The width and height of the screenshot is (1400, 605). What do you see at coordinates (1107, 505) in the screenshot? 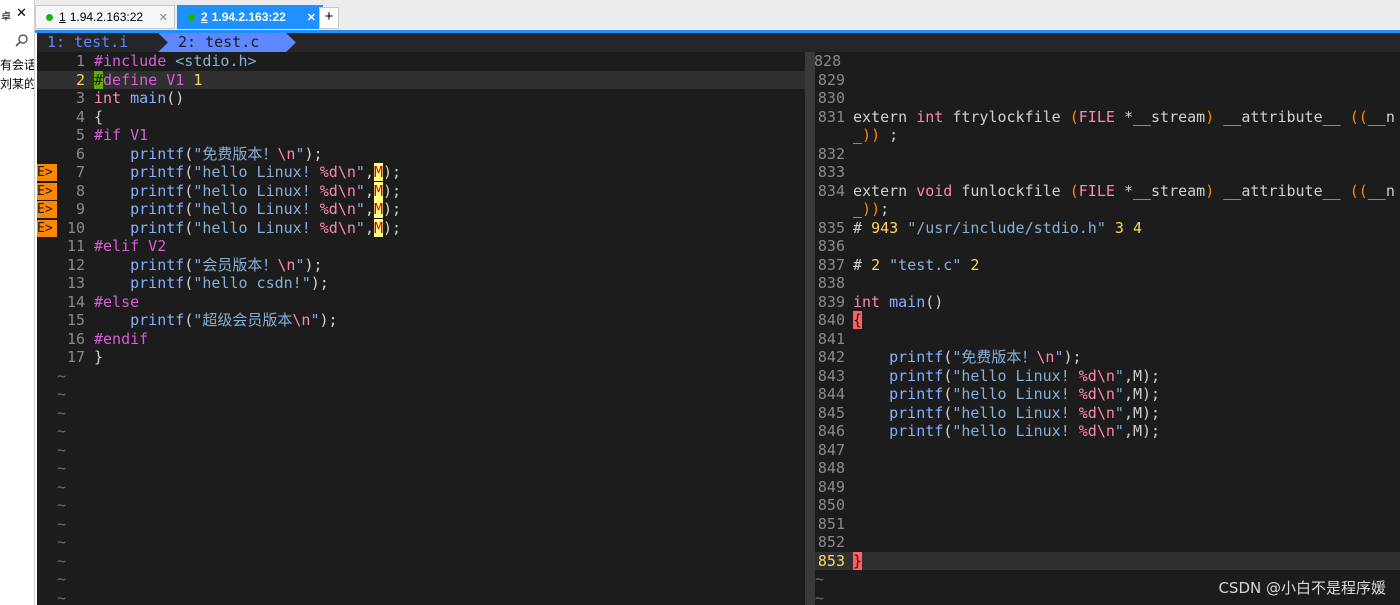
I see `code-line: 850` at bounding box center [1107, 505].